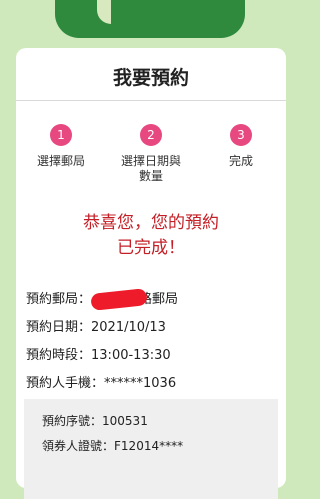 This screenshot has width=320, height=499. Describe the element at coordinates (151, 135) in the screenshot. I see `step-number-badge: 2` at that location.